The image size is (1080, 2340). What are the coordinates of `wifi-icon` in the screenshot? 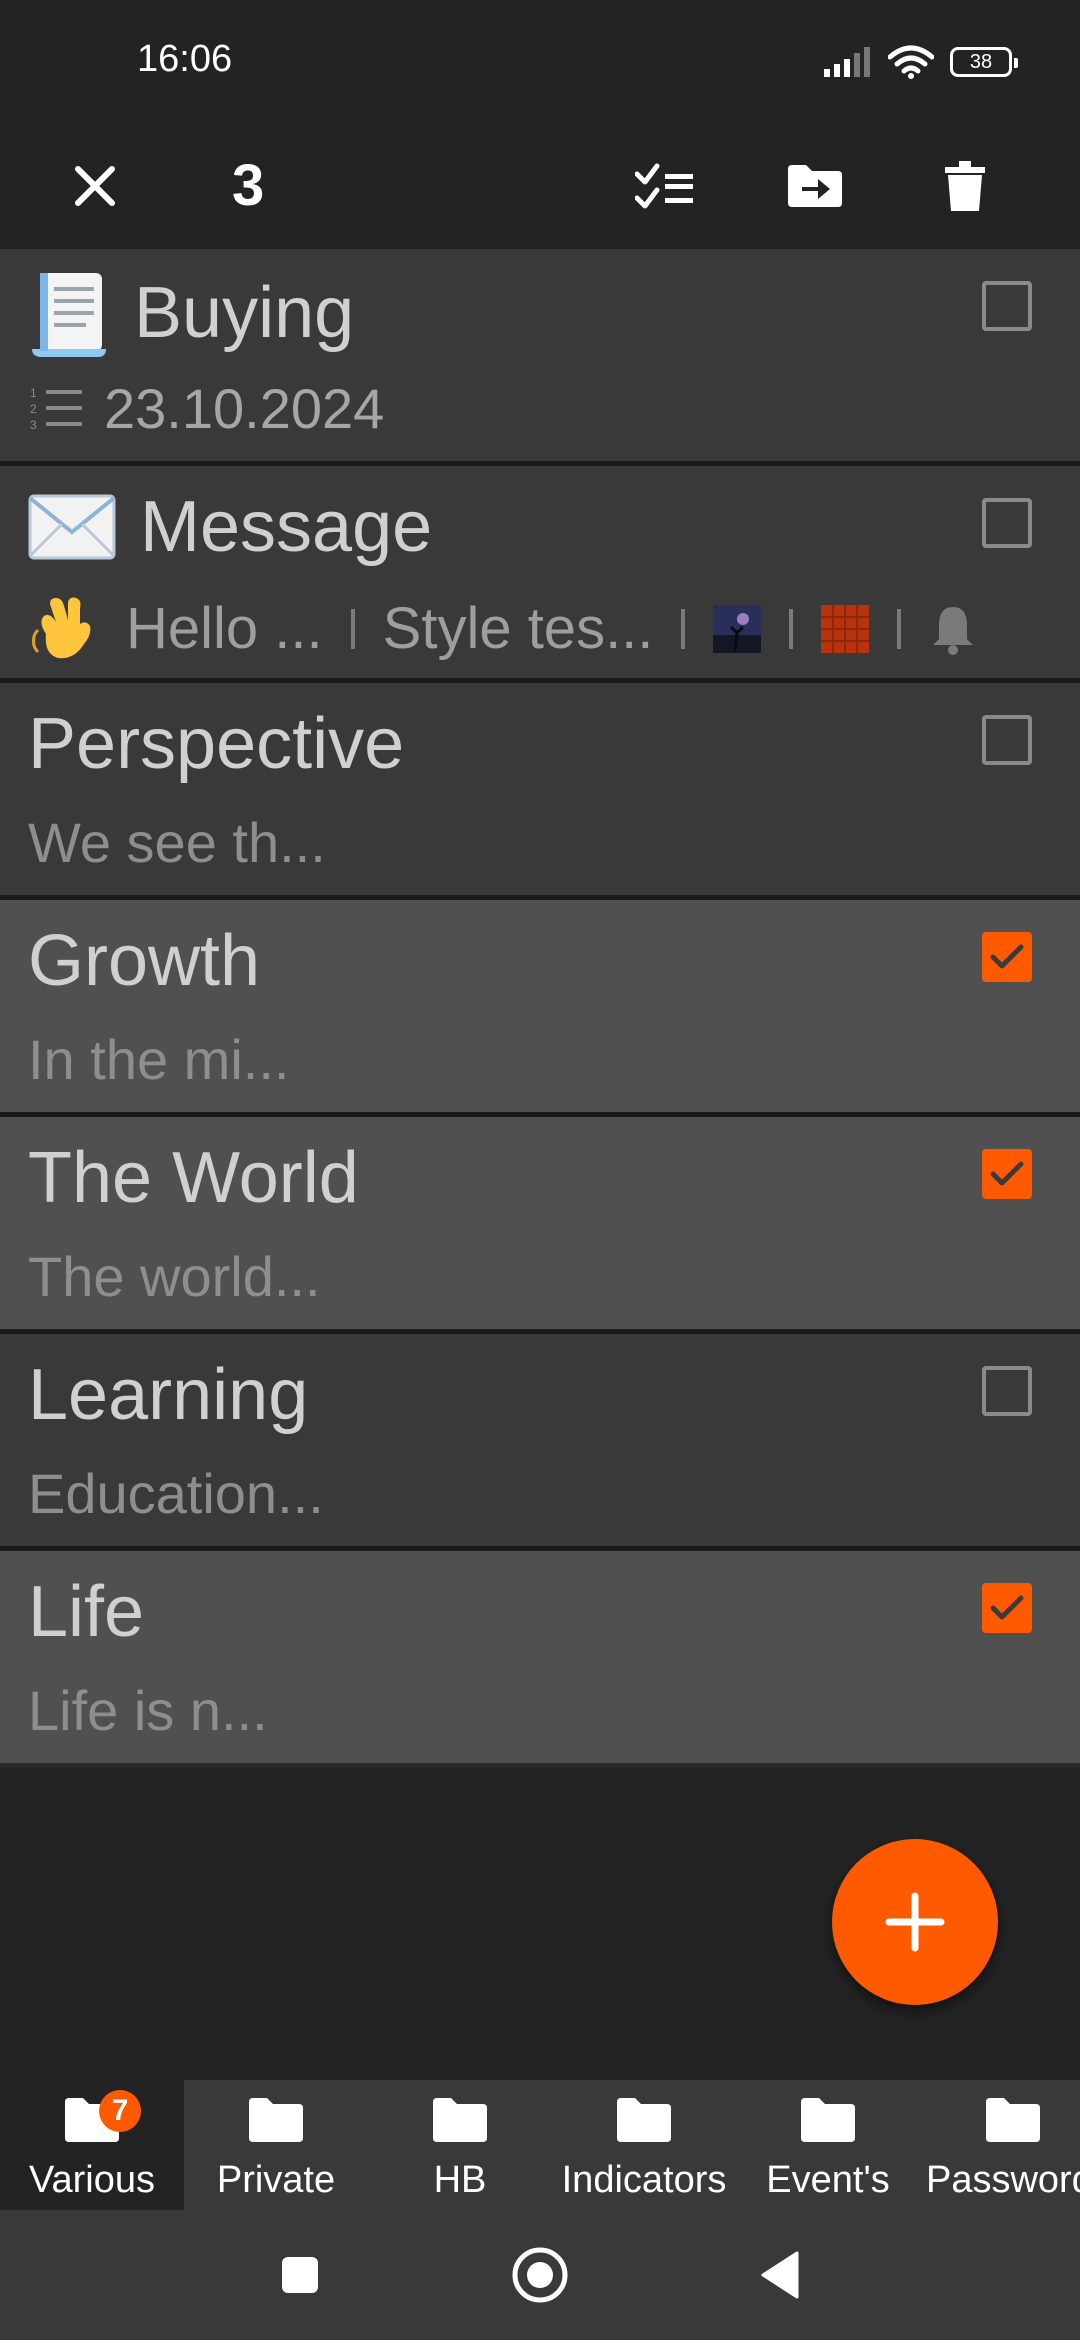 It's located at (911, 62).